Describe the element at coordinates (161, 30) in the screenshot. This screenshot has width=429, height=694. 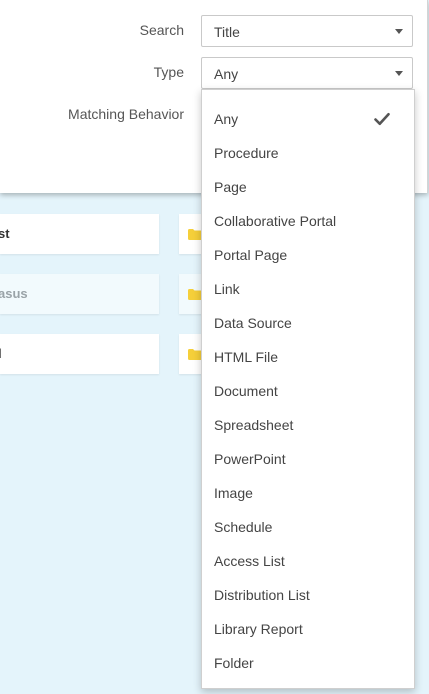
I see `search-label: Search` at that location.